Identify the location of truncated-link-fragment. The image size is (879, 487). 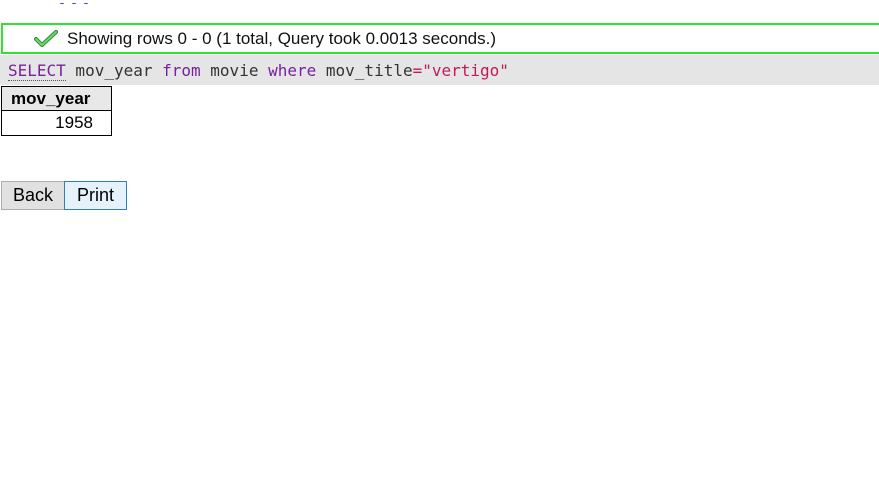
(80, 2).